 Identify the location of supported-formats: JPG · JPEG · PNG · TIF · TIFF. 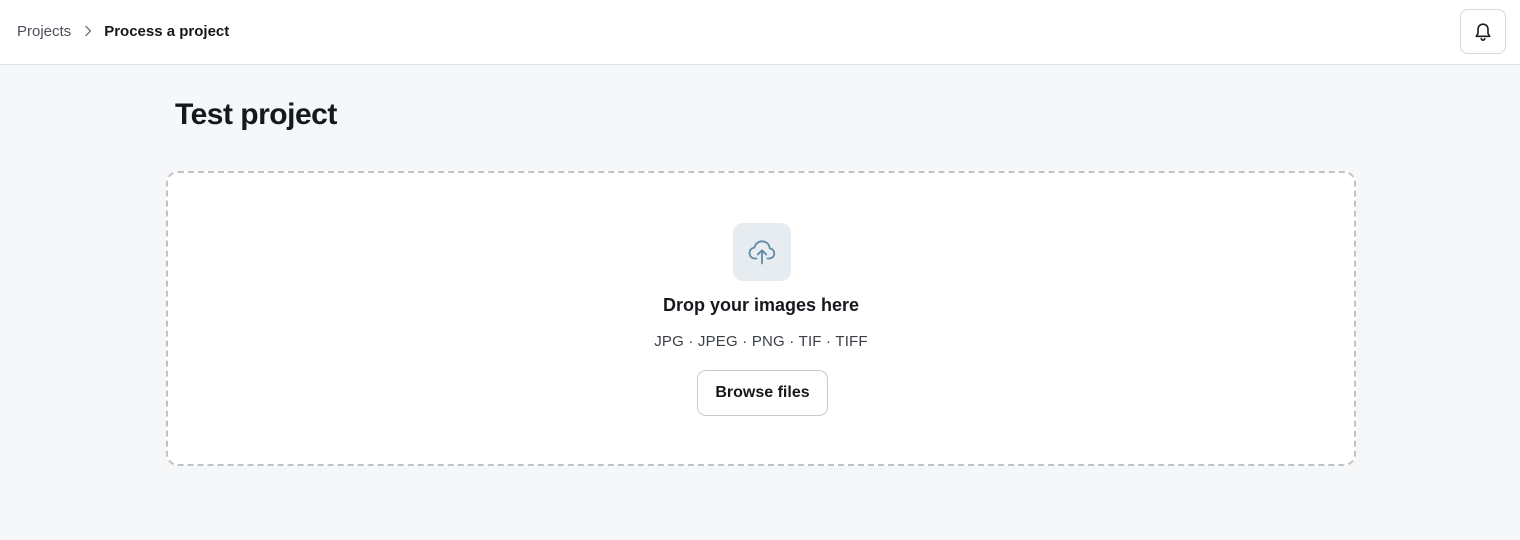
(761, 341).